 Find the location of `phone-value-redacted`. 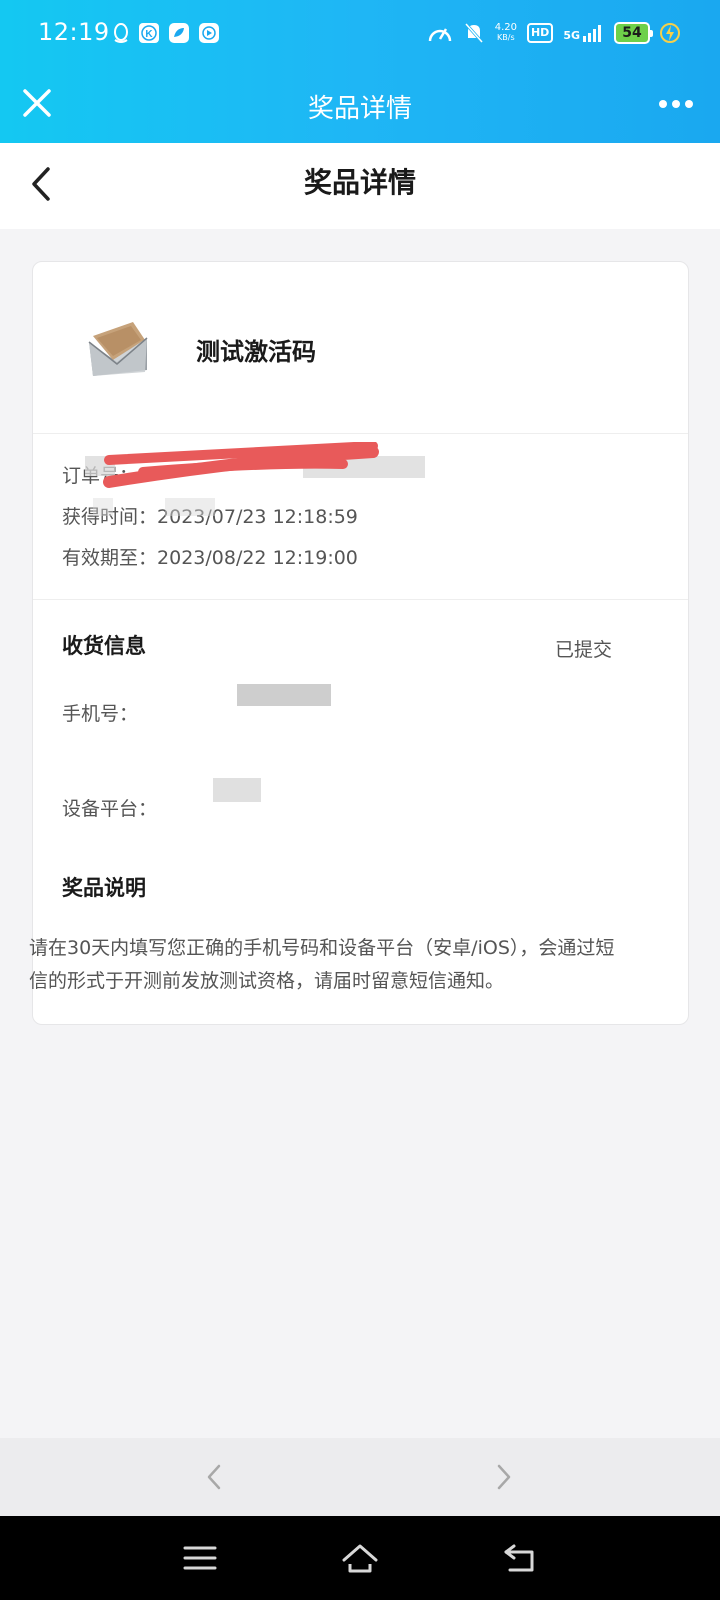

phone-value-redacted is located at coordinates (284, 695).